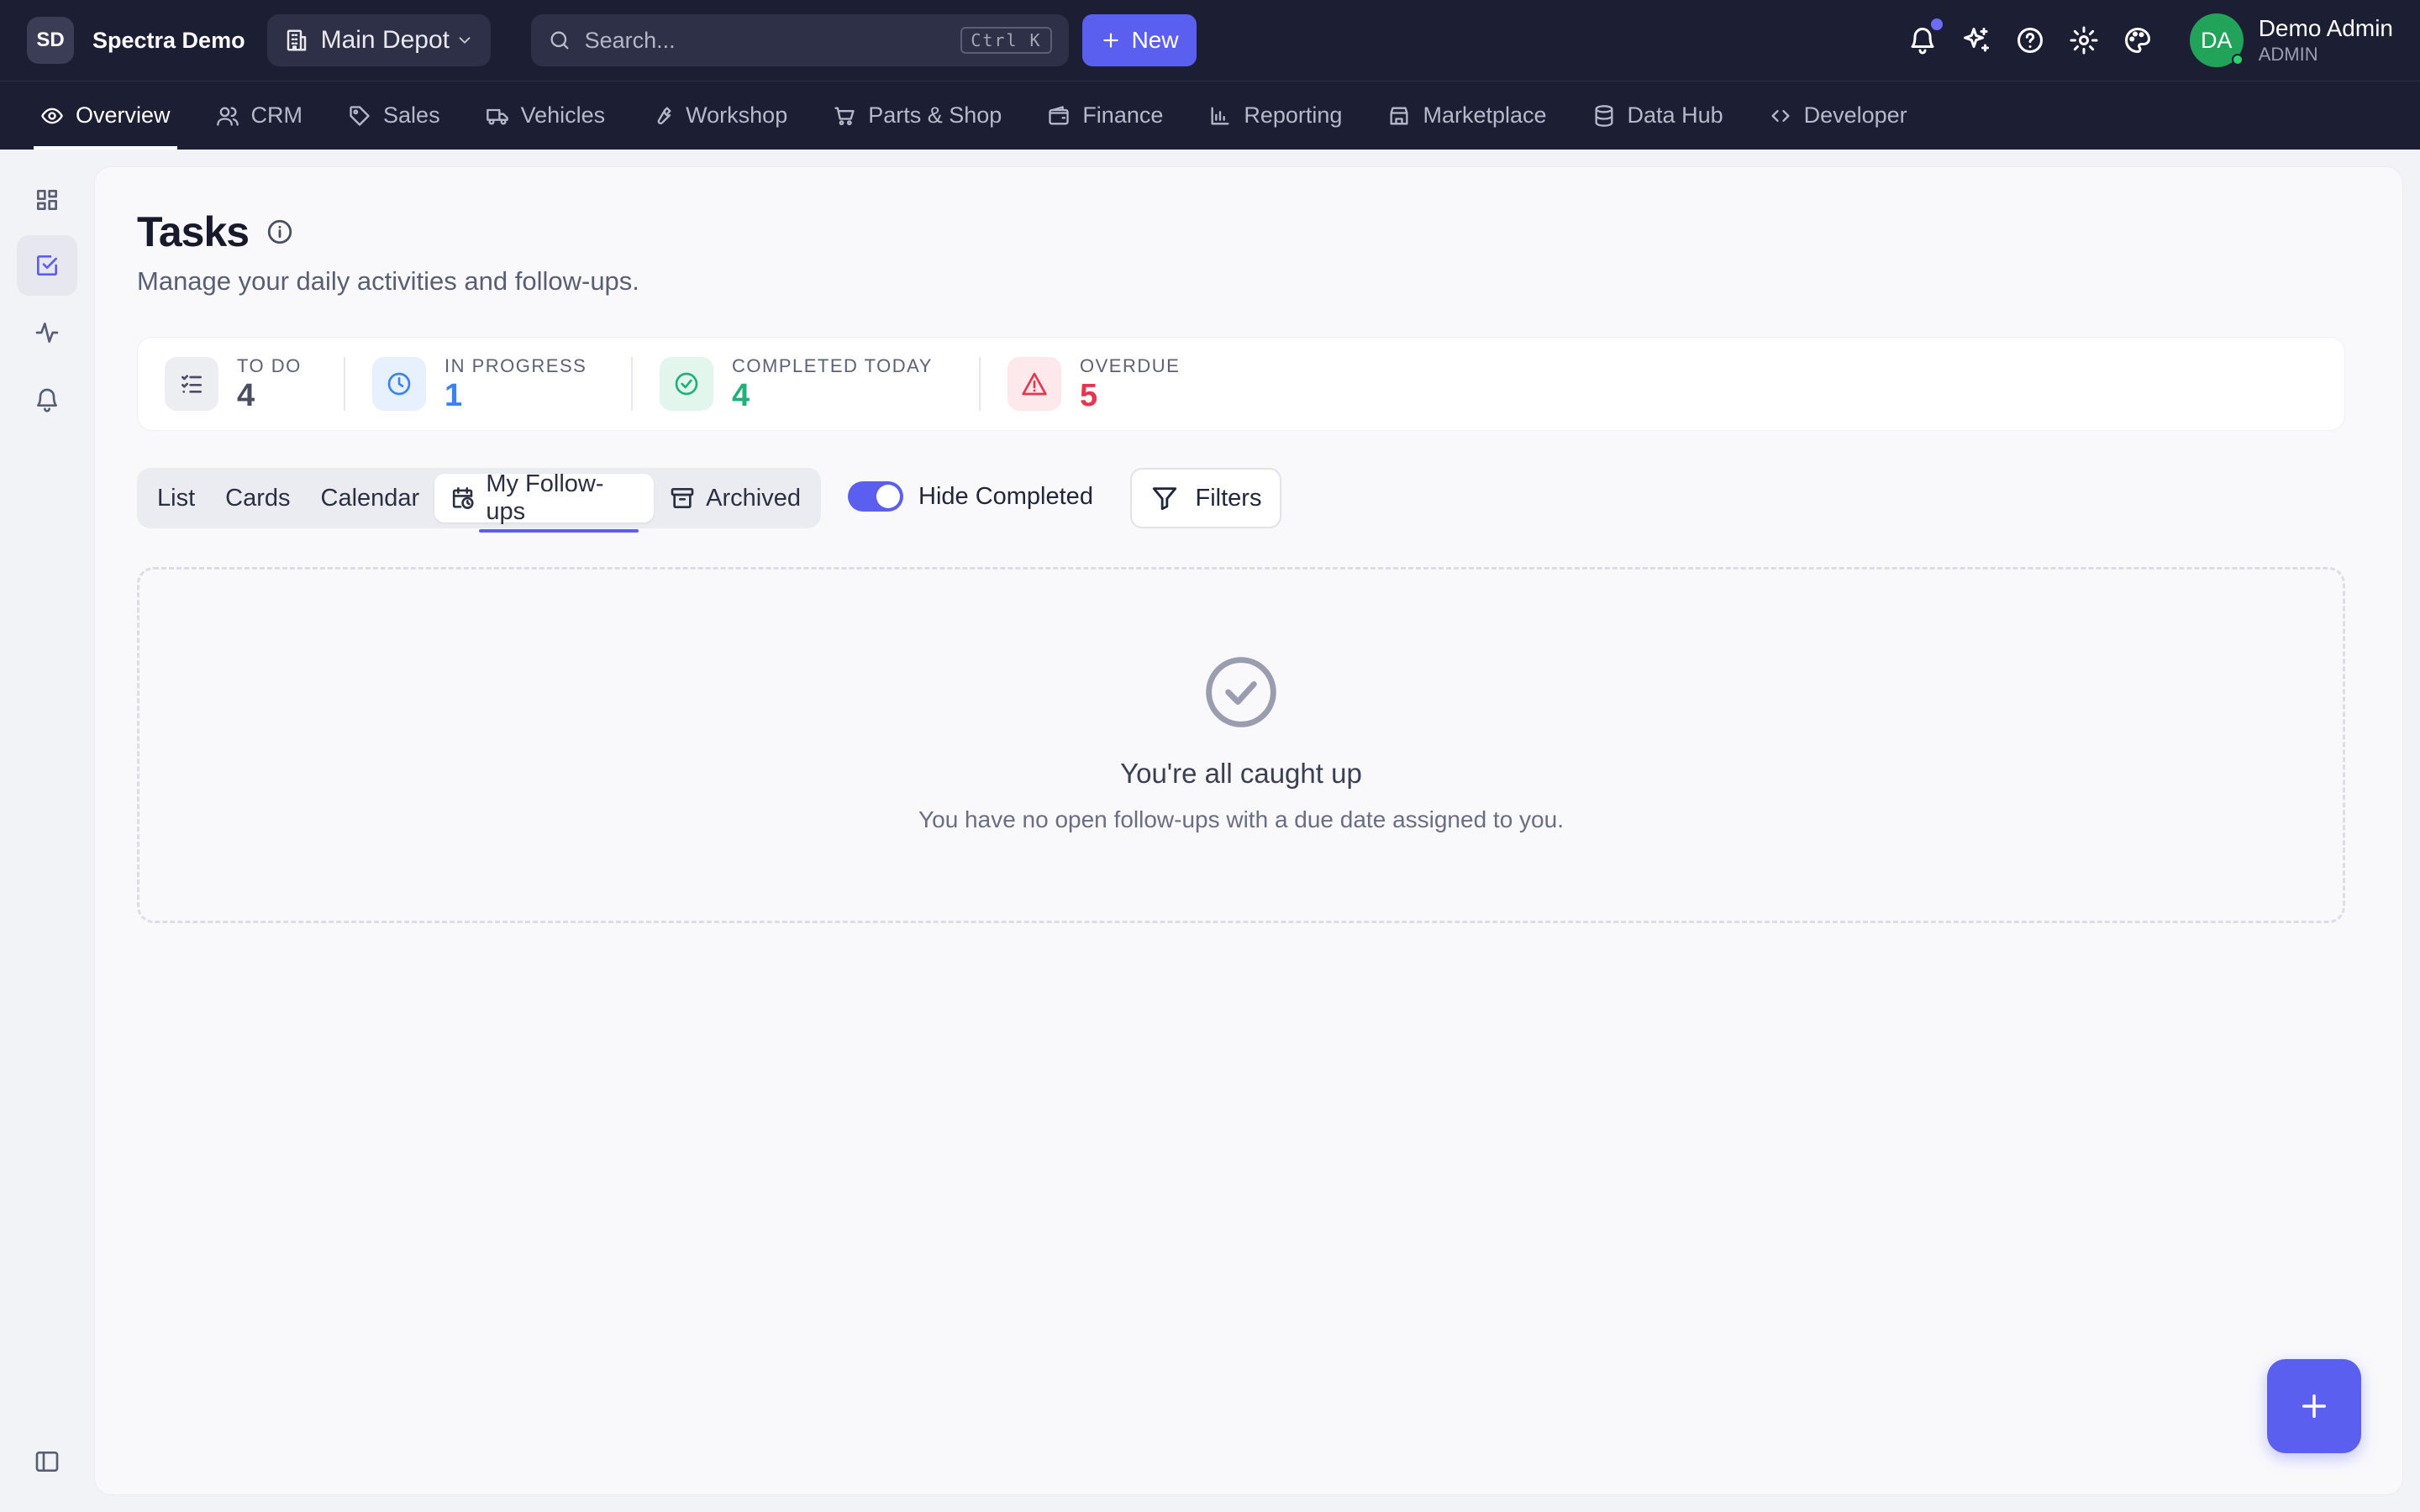 Image resolution: width=2420 pixels, height=1512 pixels. Describe the element at coordinates (296, 40) in the screenshot. I see `building-icon` at that location.